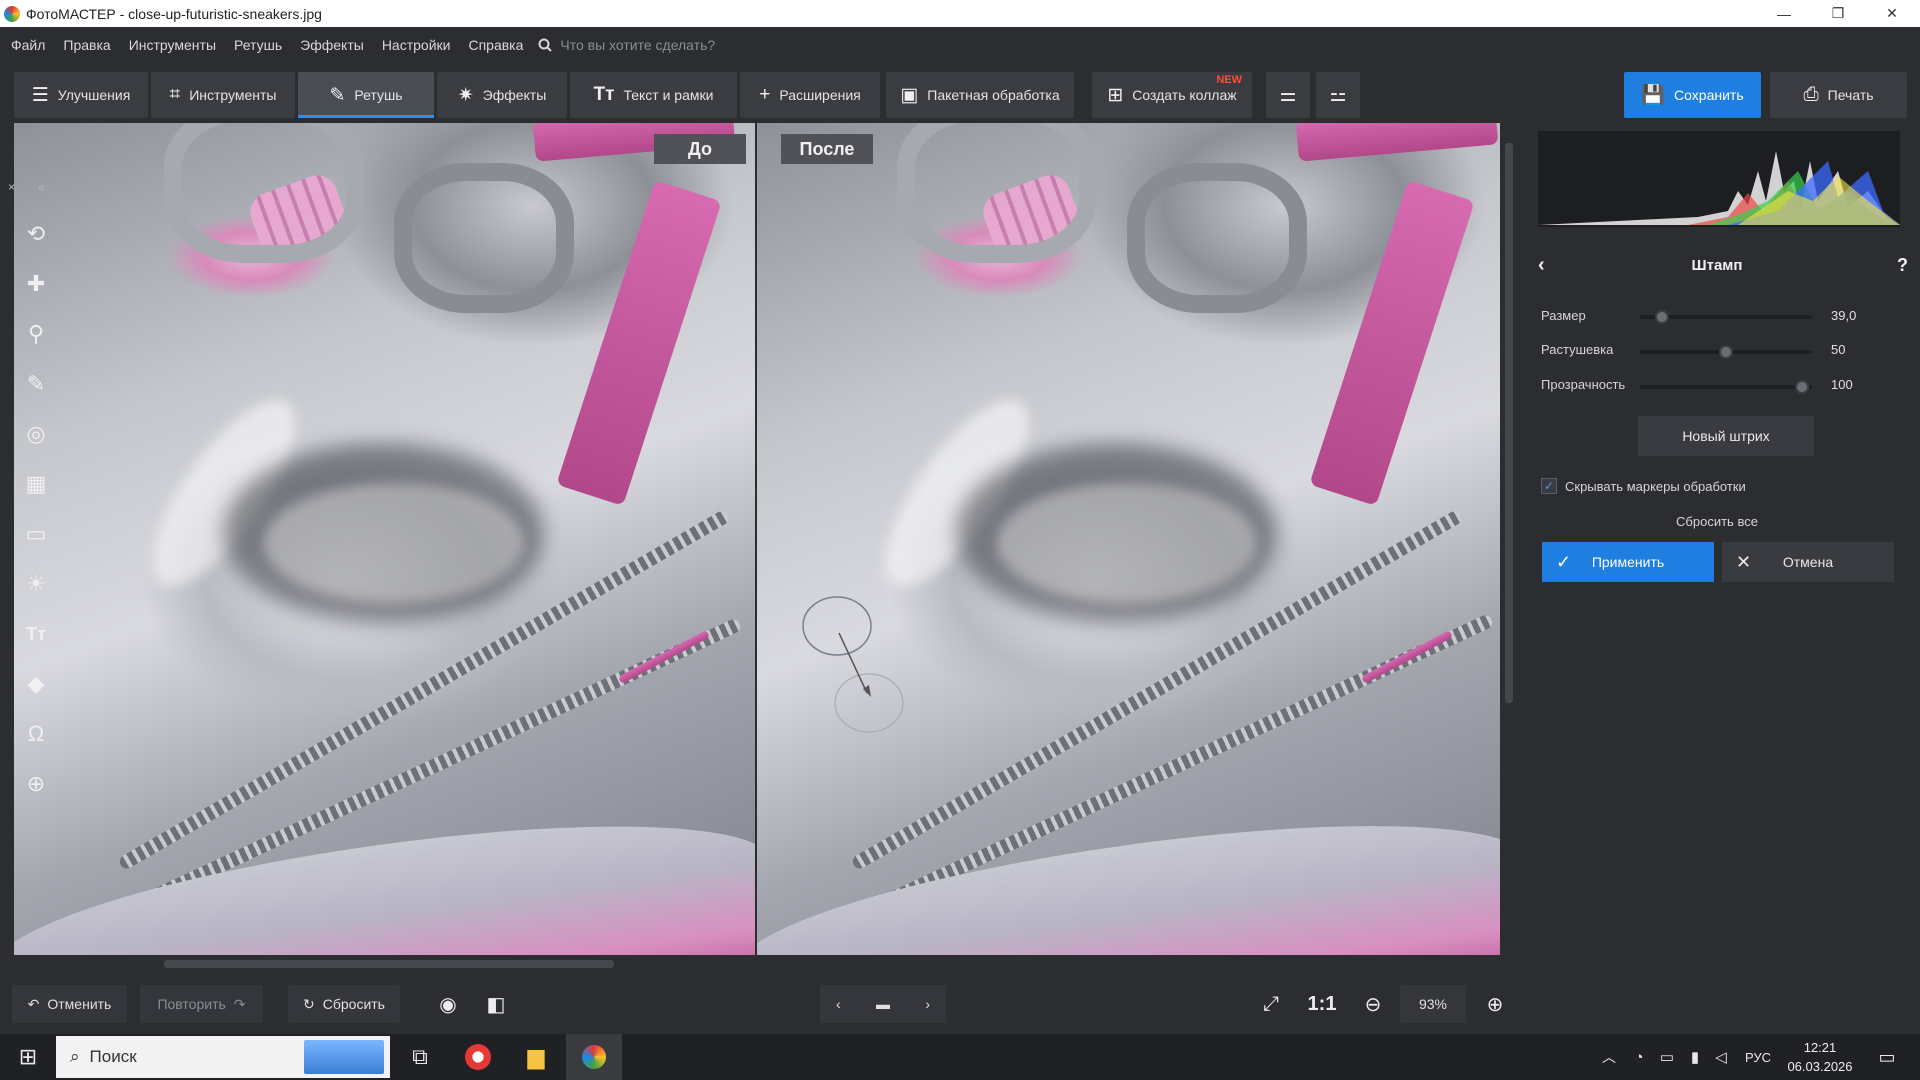  Describe the element at coordinates (36, 634) in the screenshot. I see `text-icon: Tт` at that location.